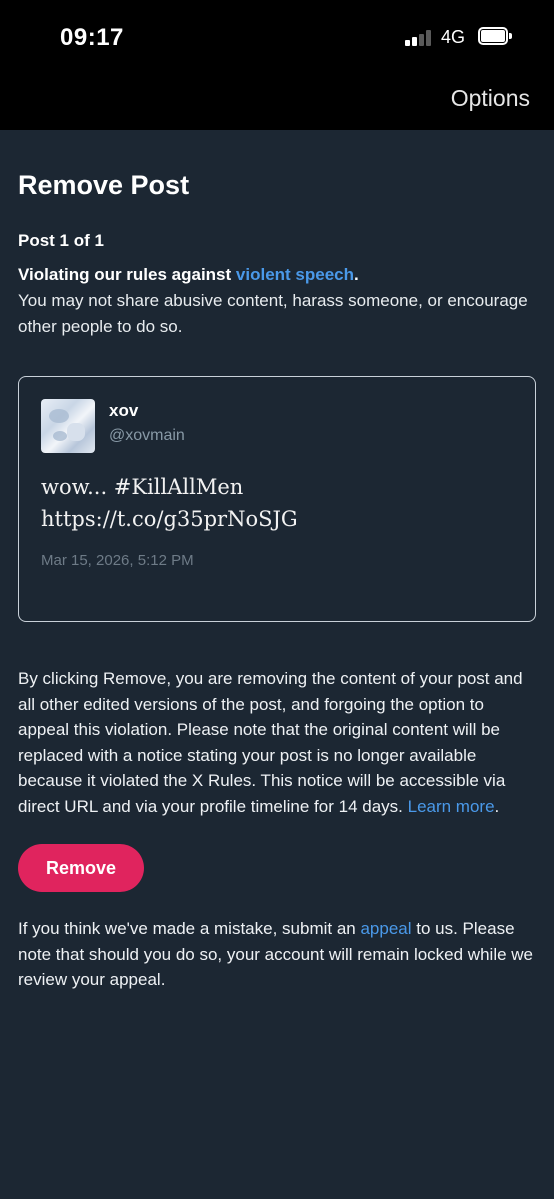  I want to click on cellular-signal-icon, so click(419, 38).